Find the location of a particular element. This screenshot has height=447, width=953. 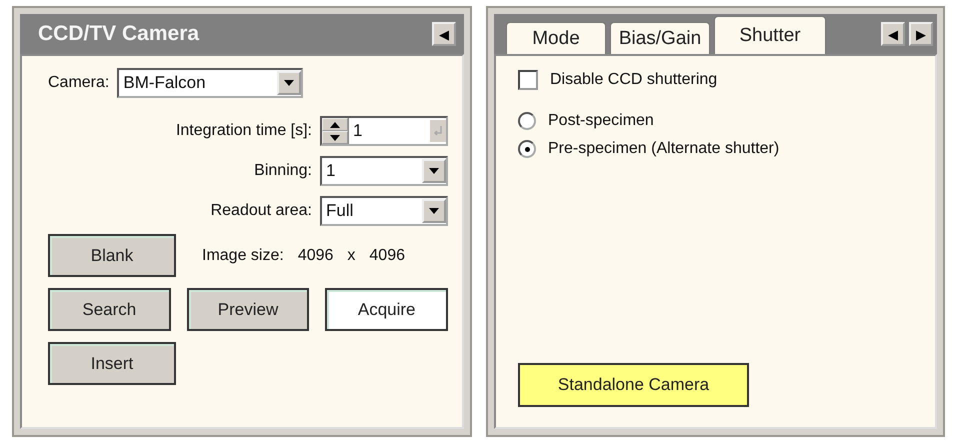

checkbox is located at coordinates (528, 80).